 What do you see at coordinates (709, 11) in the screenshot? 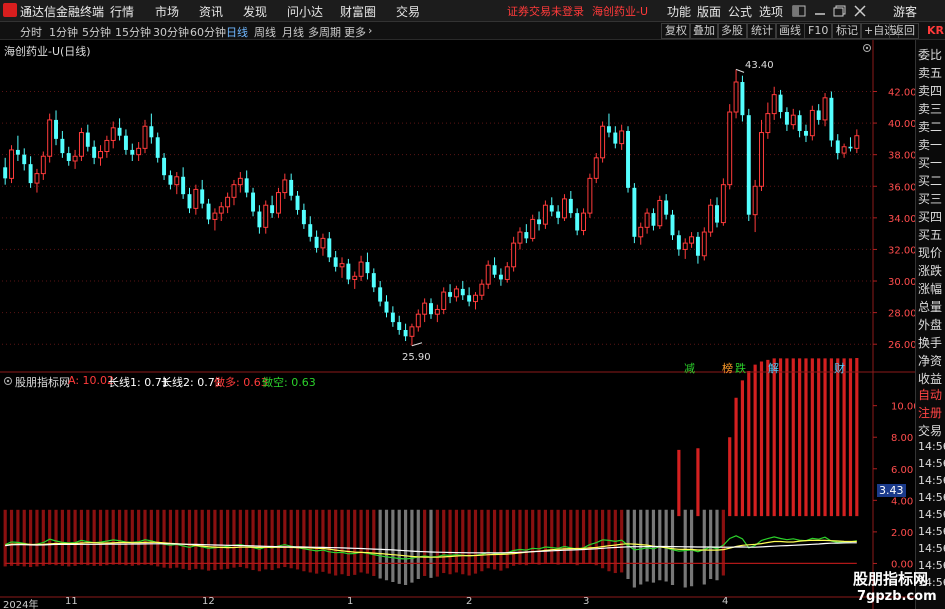
I see `menu-layout: 版面` at bounding box center [709, 11].